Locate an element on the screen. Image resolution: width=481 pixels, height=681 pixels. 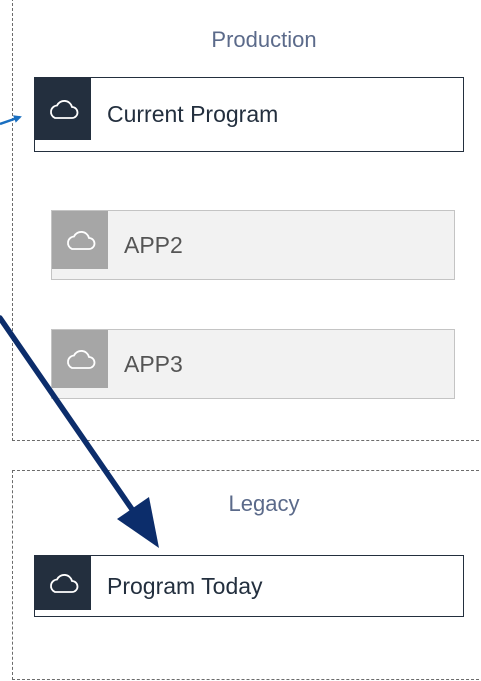
legacy-group-title: Legacy is located at coordinates (264, 503).